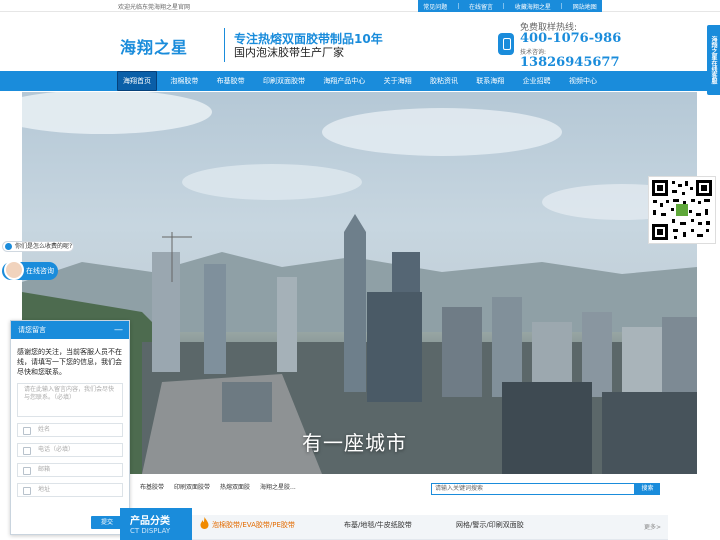 The width and height of the screenshot is (720, 540). What do you see at coordinates (481, 6) in the screenshot?
I see `top-link-message: 在线留言` at bounding box center [481, 6].